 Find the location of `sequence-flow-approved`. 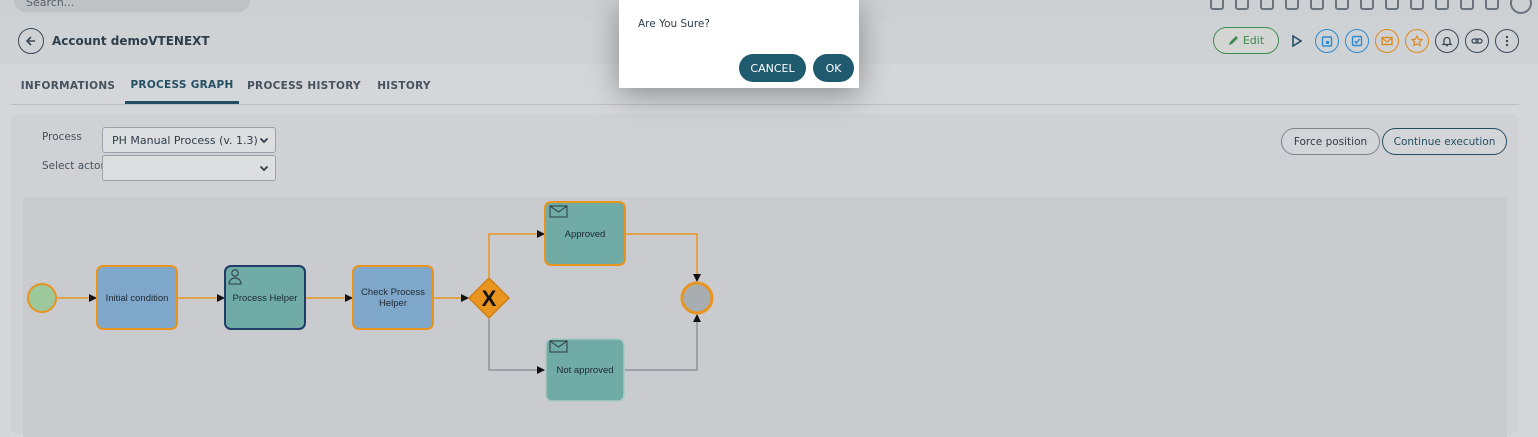

sequence-flow-approved is located at coordinates (516, 253).